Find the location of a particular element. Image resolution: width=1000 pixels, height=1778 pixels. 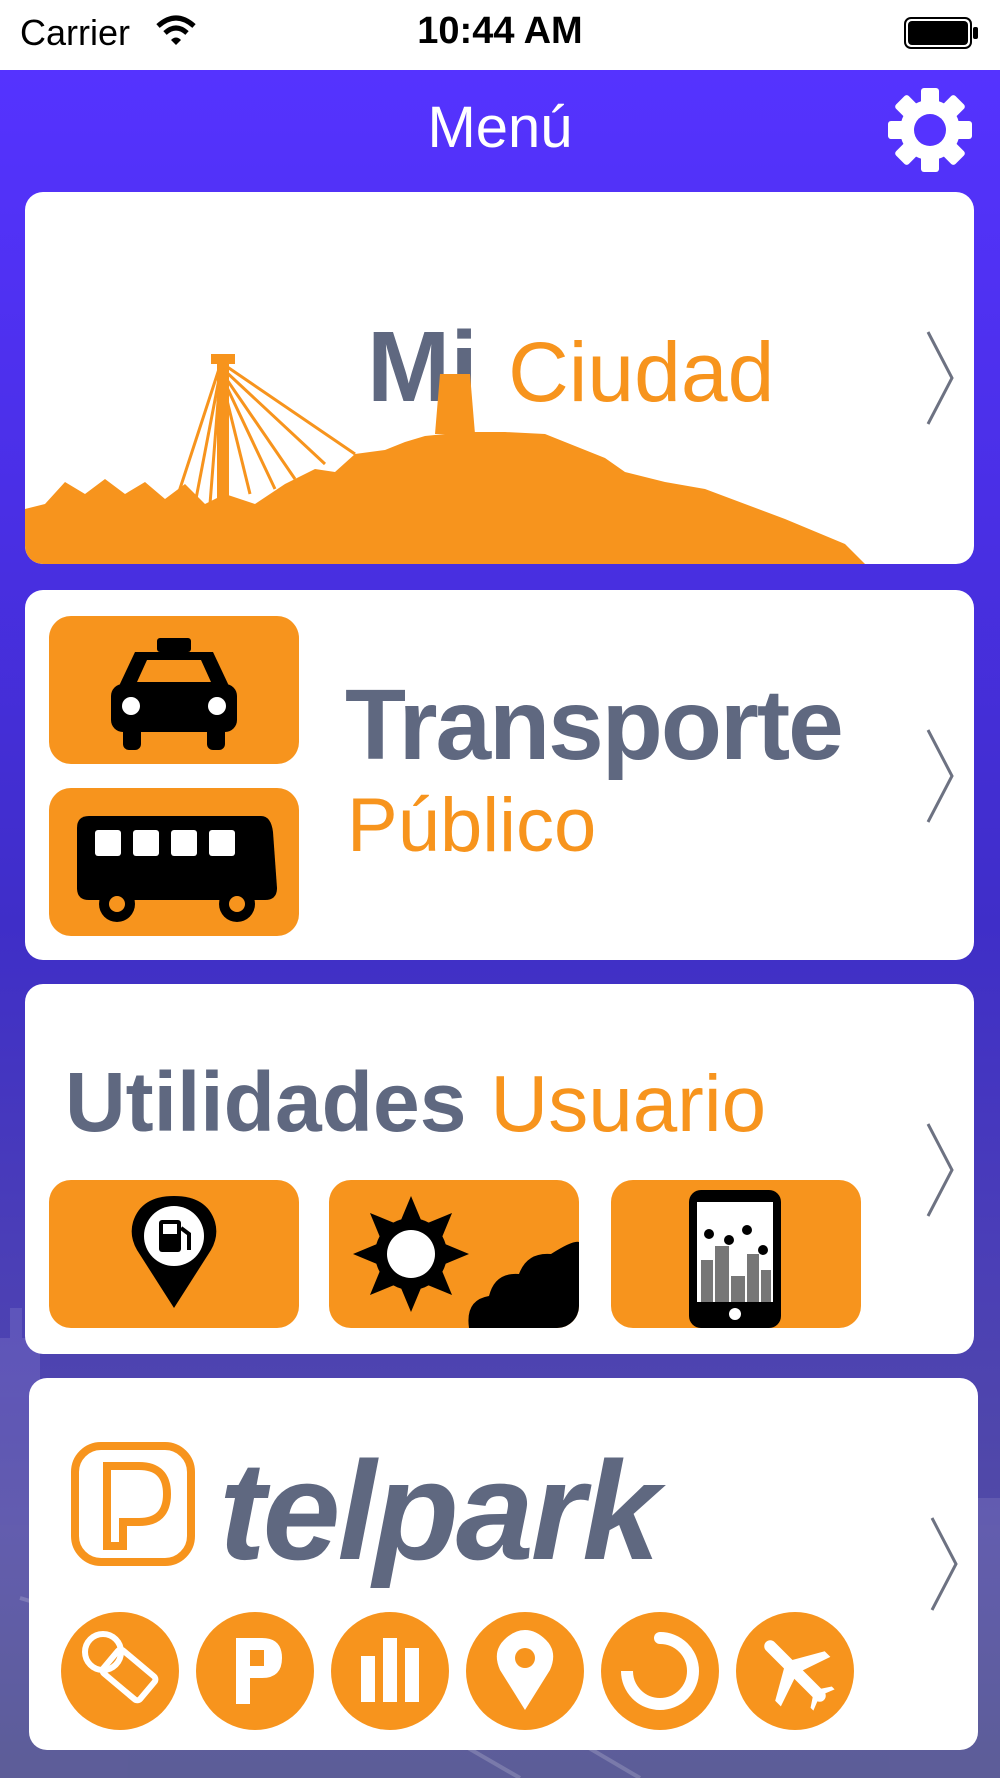

utilidades-usuario-word2: Usuario is located at coordinates (628, 1103).